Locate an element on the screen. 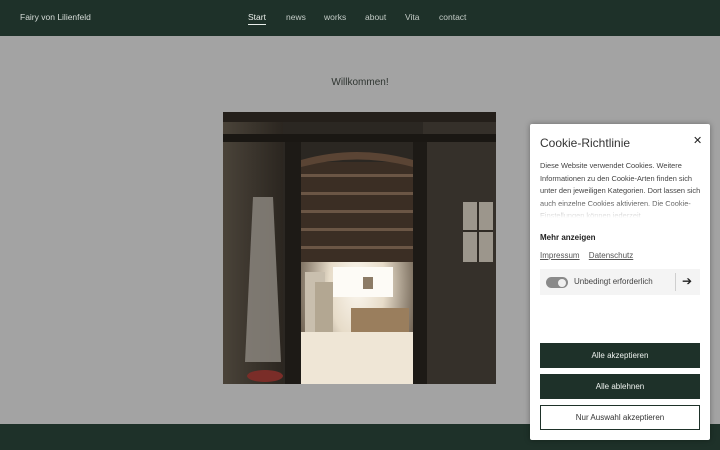  accept-all-button: Alle akzeptieren is located at coordinates (620, 355).